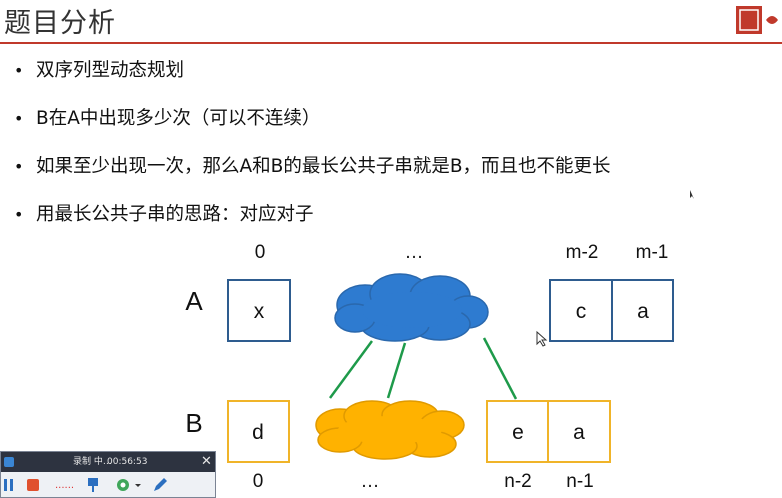 This screenshot has width=782, height=498. Describe the element at coordinates (582, 252) in the screenshot. I see `a-index-second-last: m-2` at that location.